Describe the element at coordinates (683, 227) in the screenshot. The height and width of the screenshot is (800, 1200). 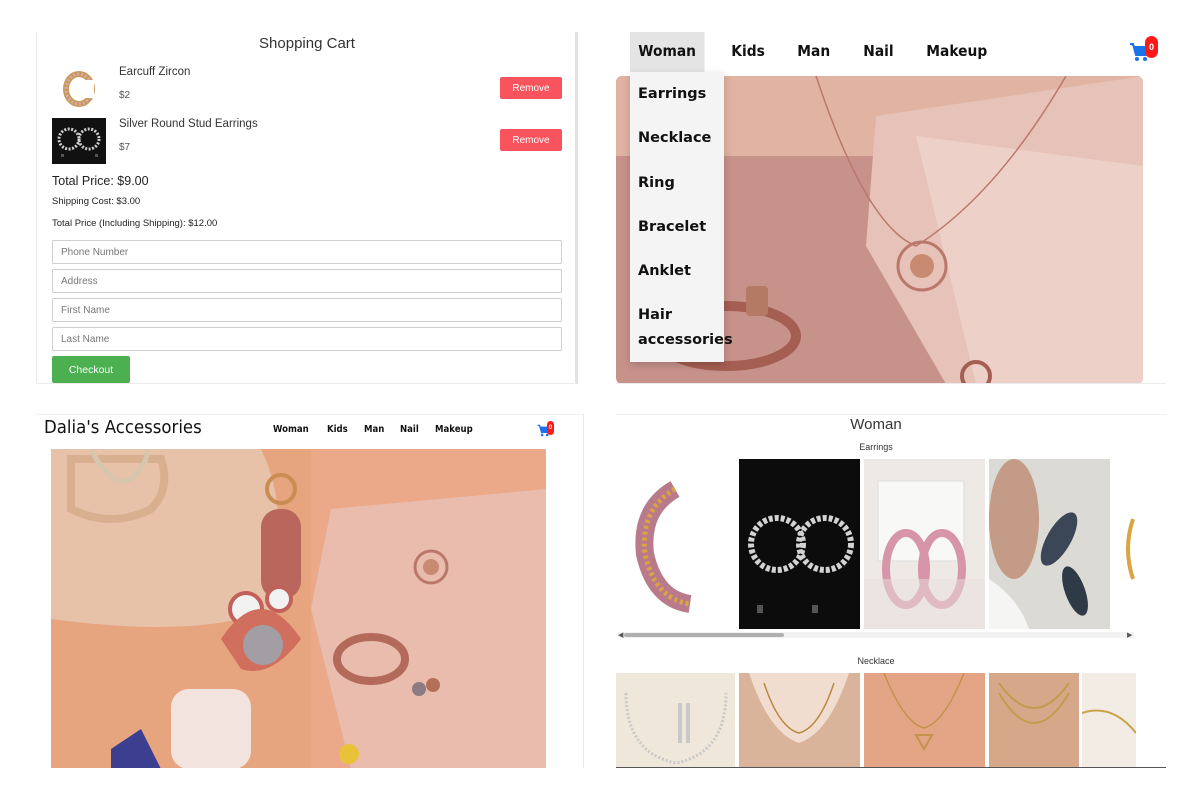
I see `dropdown-item-bracelet: Bracelet` at that location.